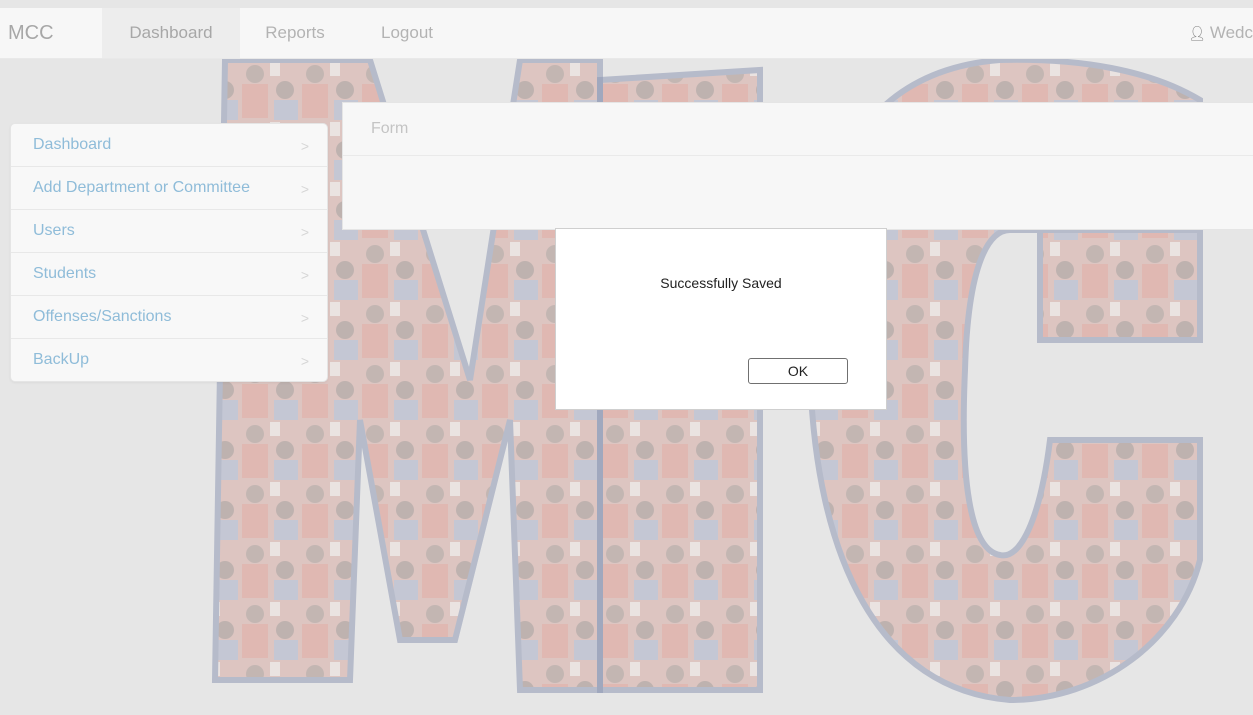 The width and height of the screenshot is (1253, 715). Describe the element at coordinates (798, 371) in the screenshot. I see `ok-button: OK` at that location.